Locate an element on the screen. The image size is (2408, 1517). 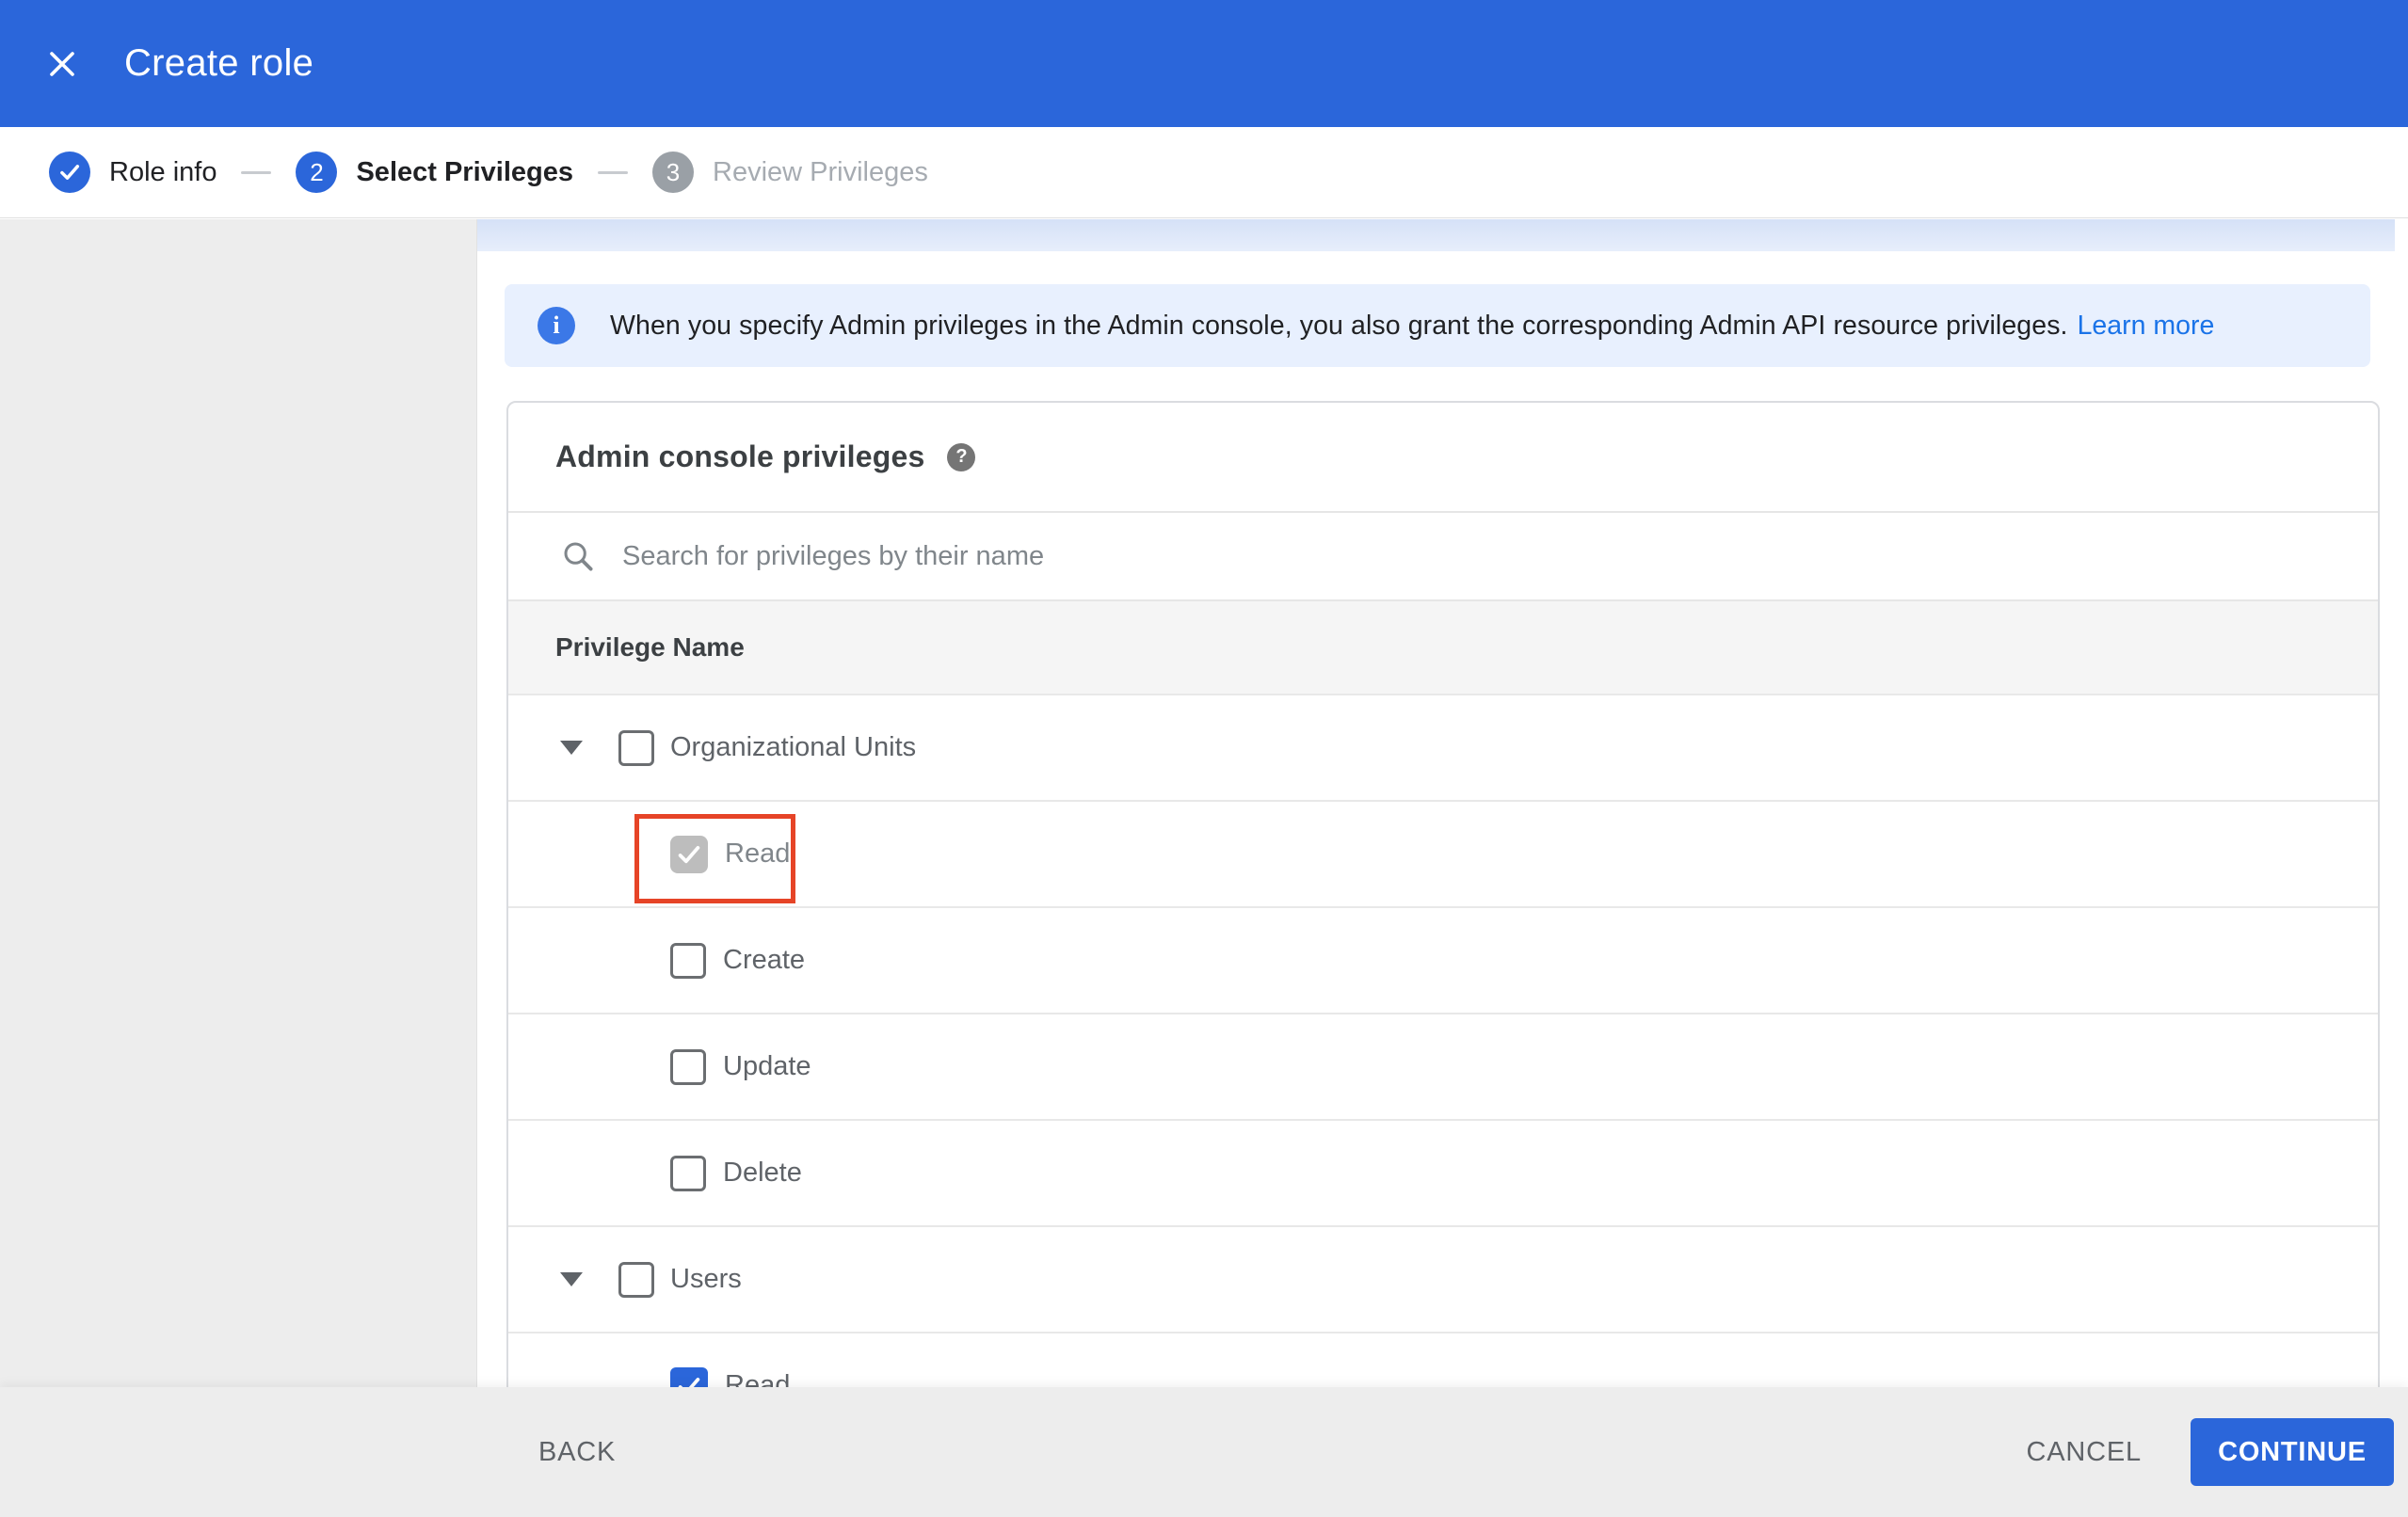
step-label: Select Privileges is located at coordinates (465, 171).